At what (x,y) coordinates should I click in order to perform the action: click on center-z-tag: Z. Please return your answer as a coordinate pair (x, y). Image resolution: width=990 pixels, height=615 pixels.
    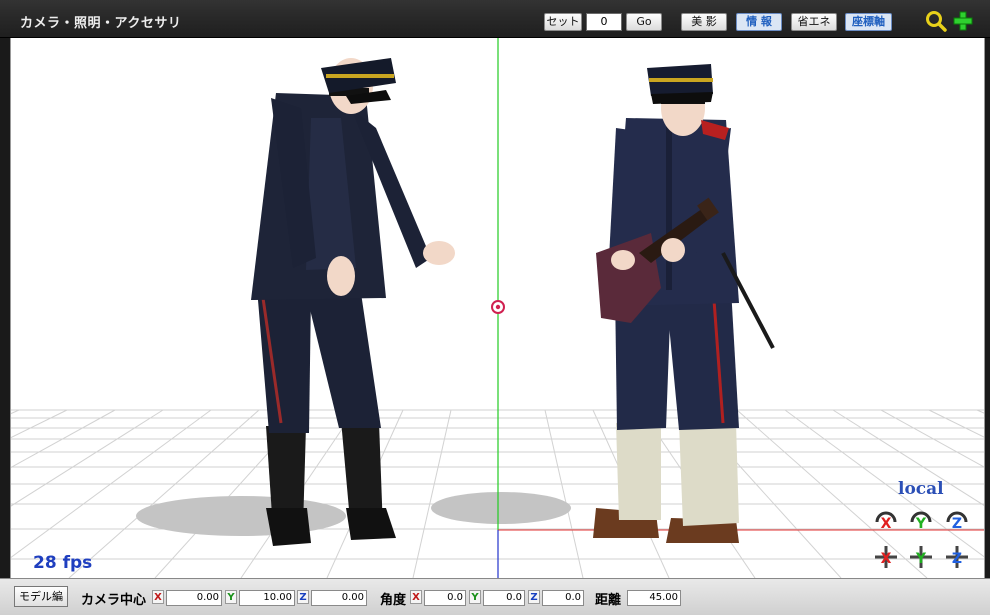
    Looking at the image, I should click on (303, 597).